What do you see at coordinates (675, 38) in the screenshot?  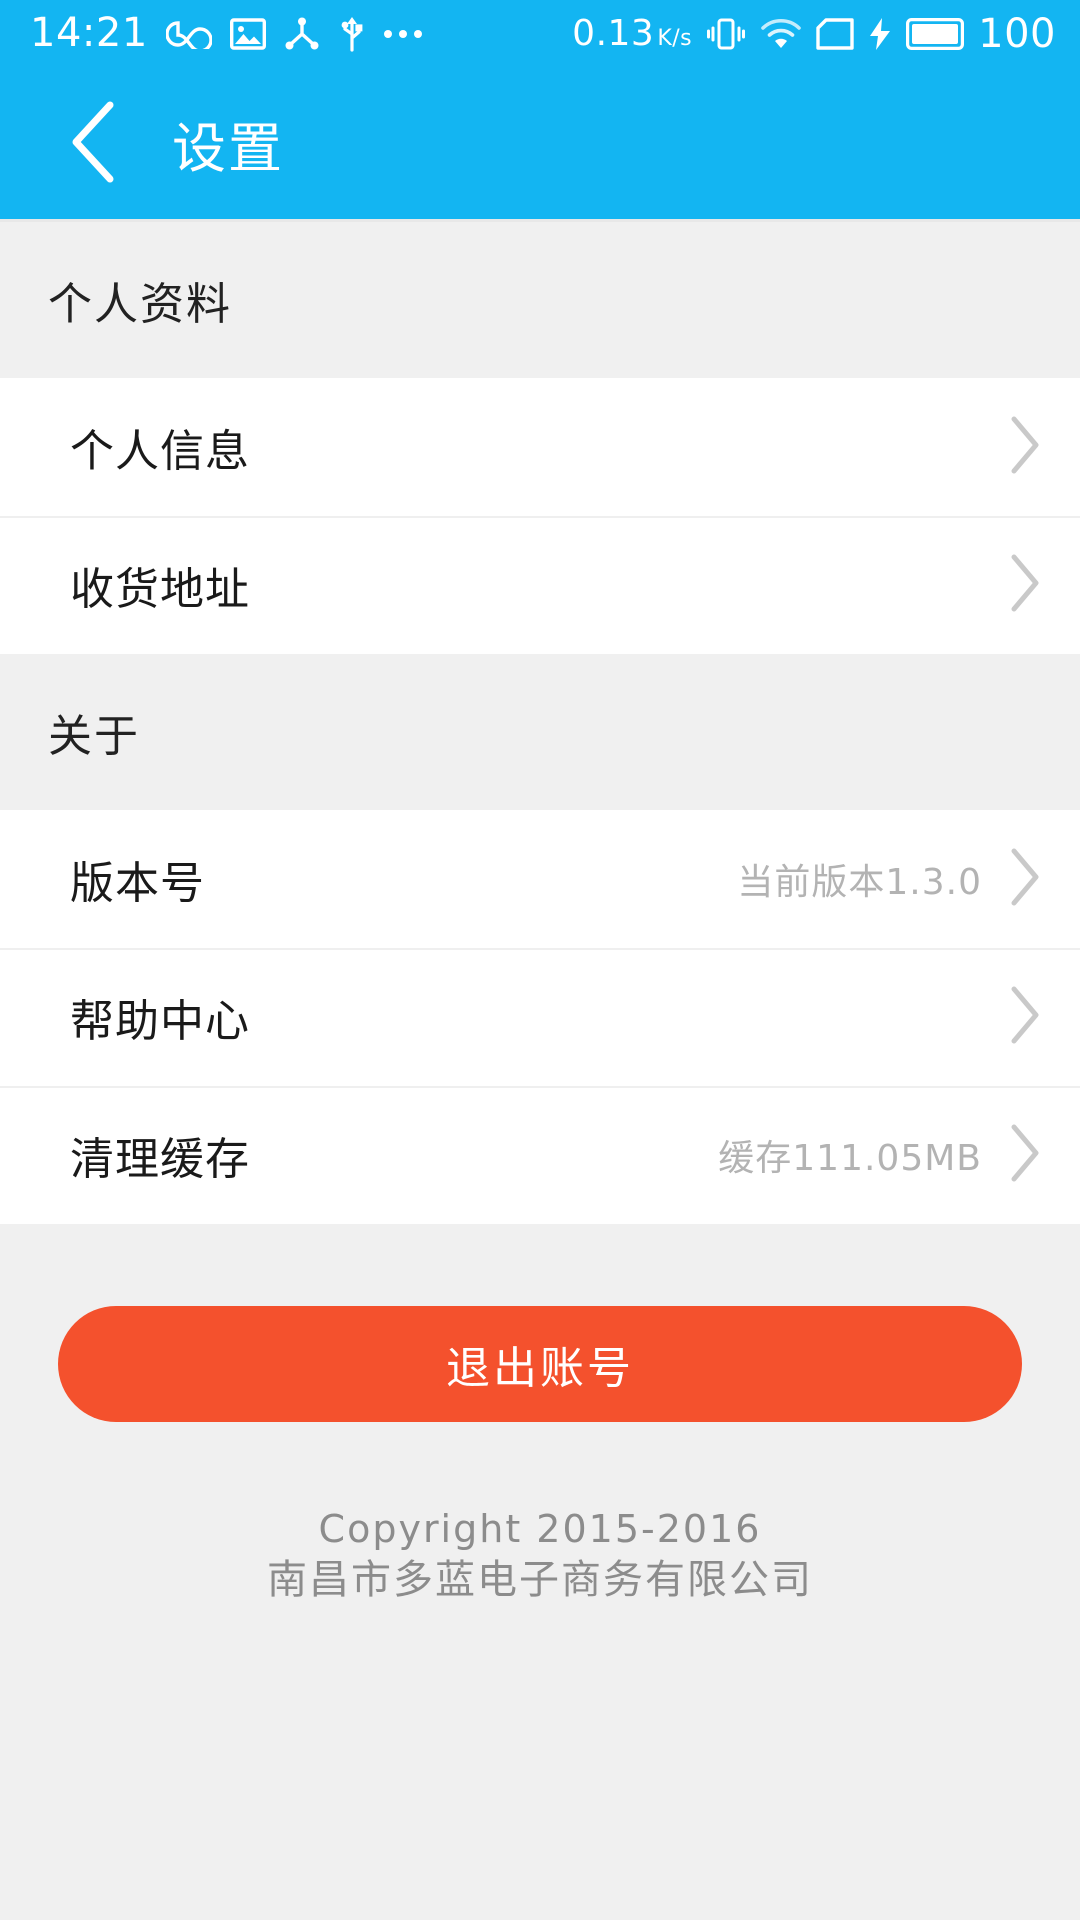 I see `network-speed-unit: K/s` at bounding box center [675, 38].